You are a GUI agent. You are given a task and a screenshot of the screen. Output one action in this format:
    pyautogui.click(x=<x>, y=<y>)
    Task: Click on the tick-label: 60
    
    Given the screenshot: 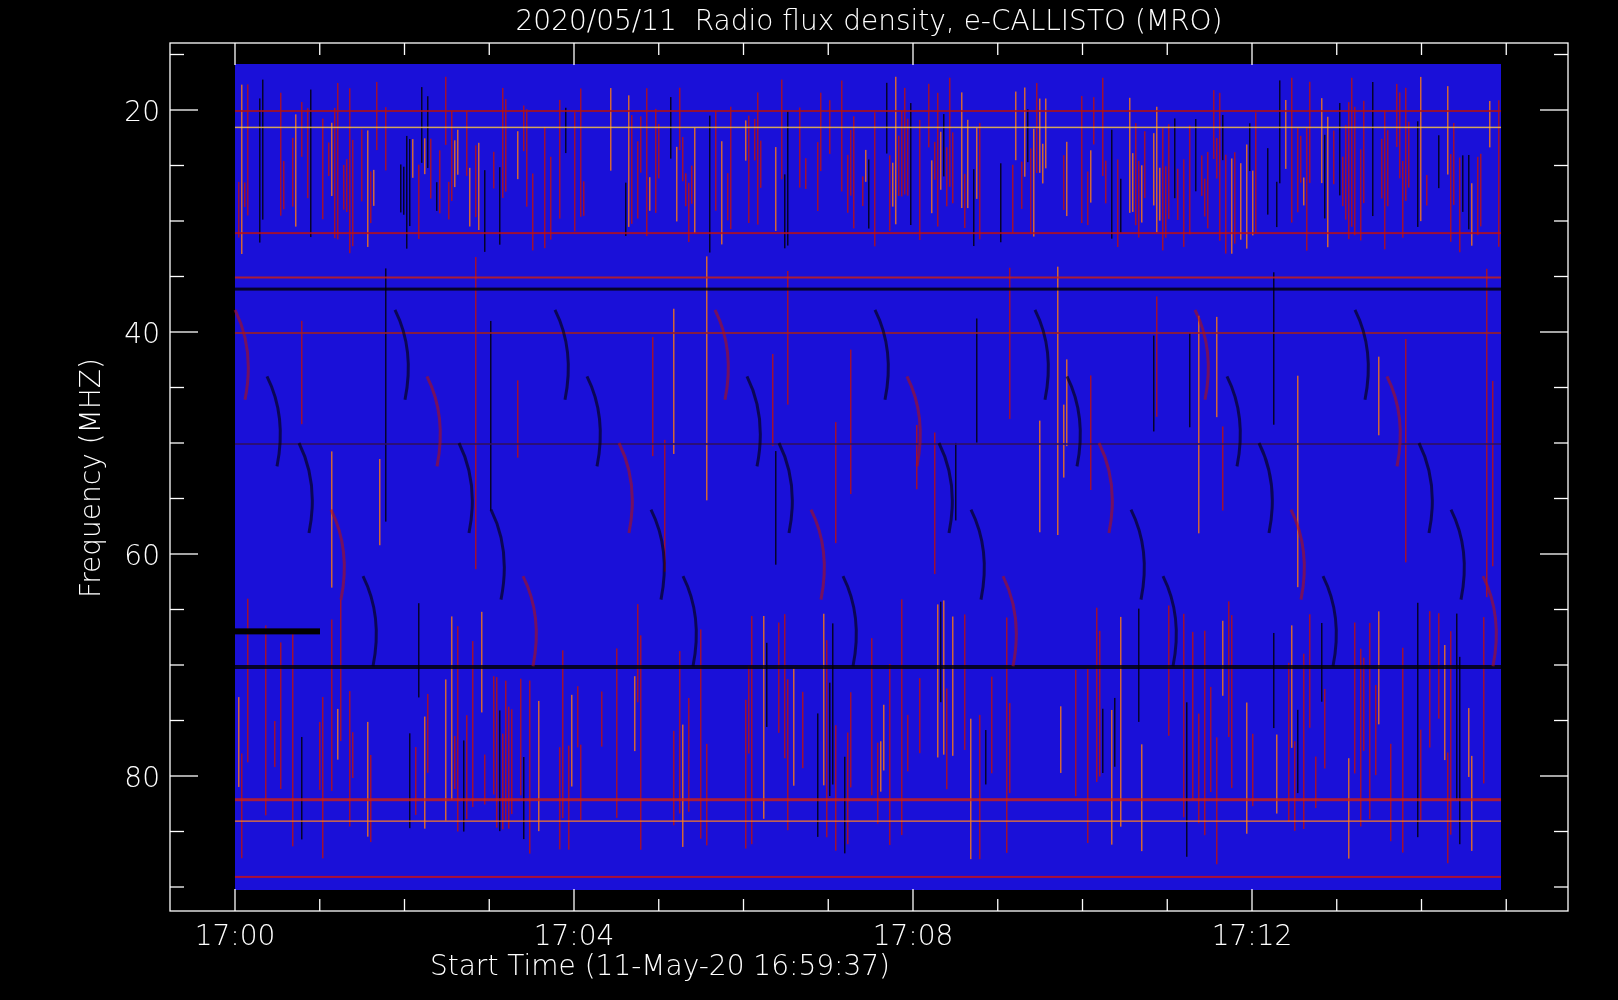 What is the action you would take?
    pyautogui.click(x=142, y=555)
    